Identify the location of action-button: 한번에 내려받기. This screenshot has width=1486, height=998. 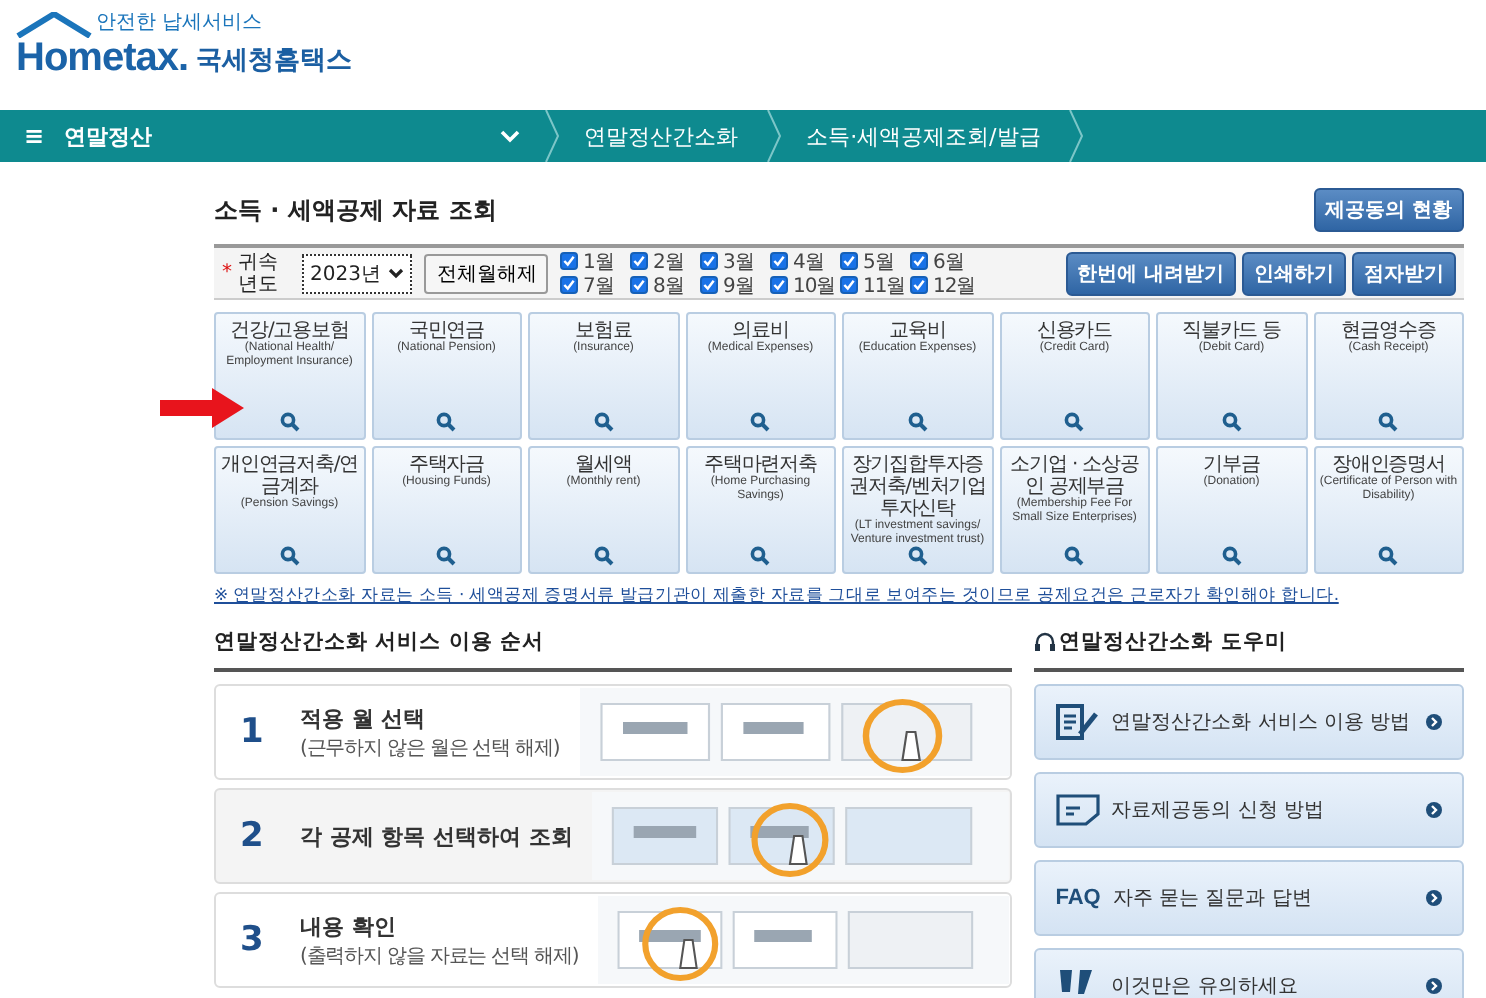
(1150, 273).